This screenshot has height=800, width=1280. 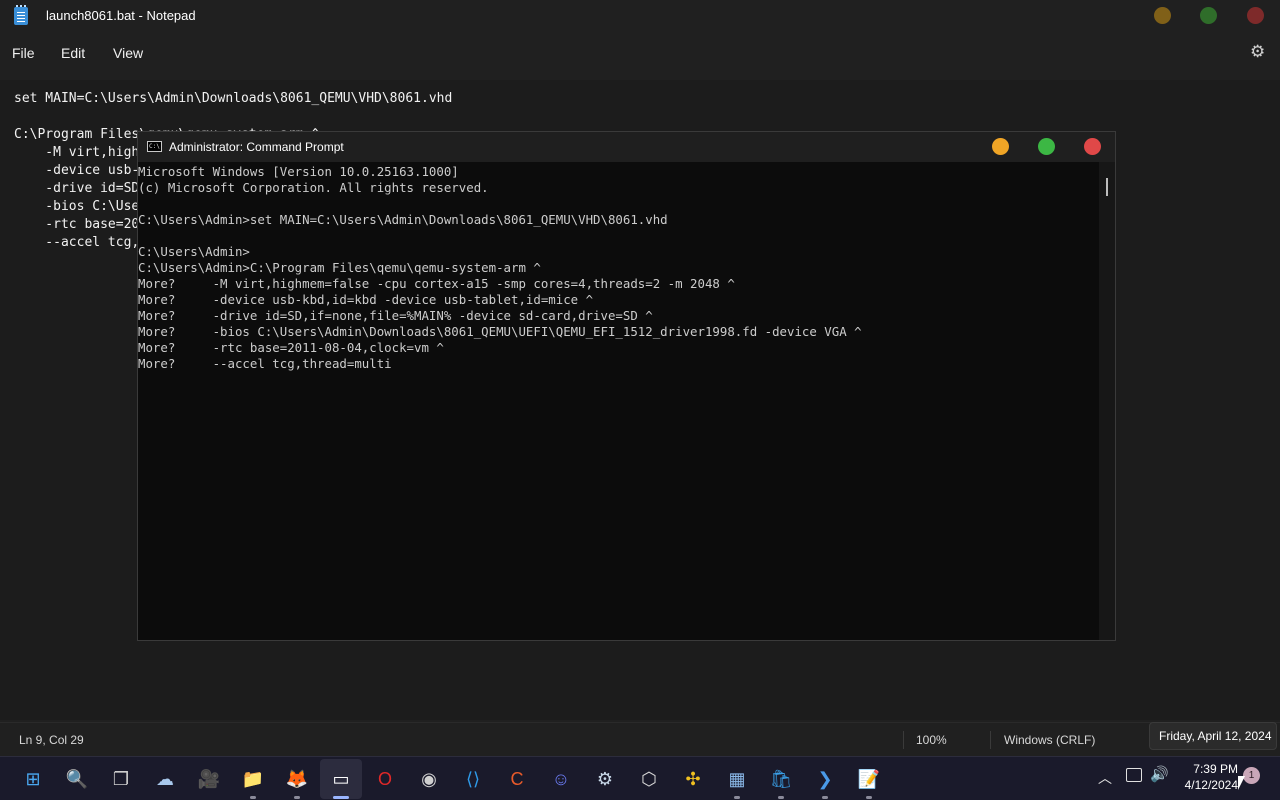 What do you see at coordinates (605, 779) in the screenshot?
I see `steam-icon: ⚙` at bounding box center [605, 779].